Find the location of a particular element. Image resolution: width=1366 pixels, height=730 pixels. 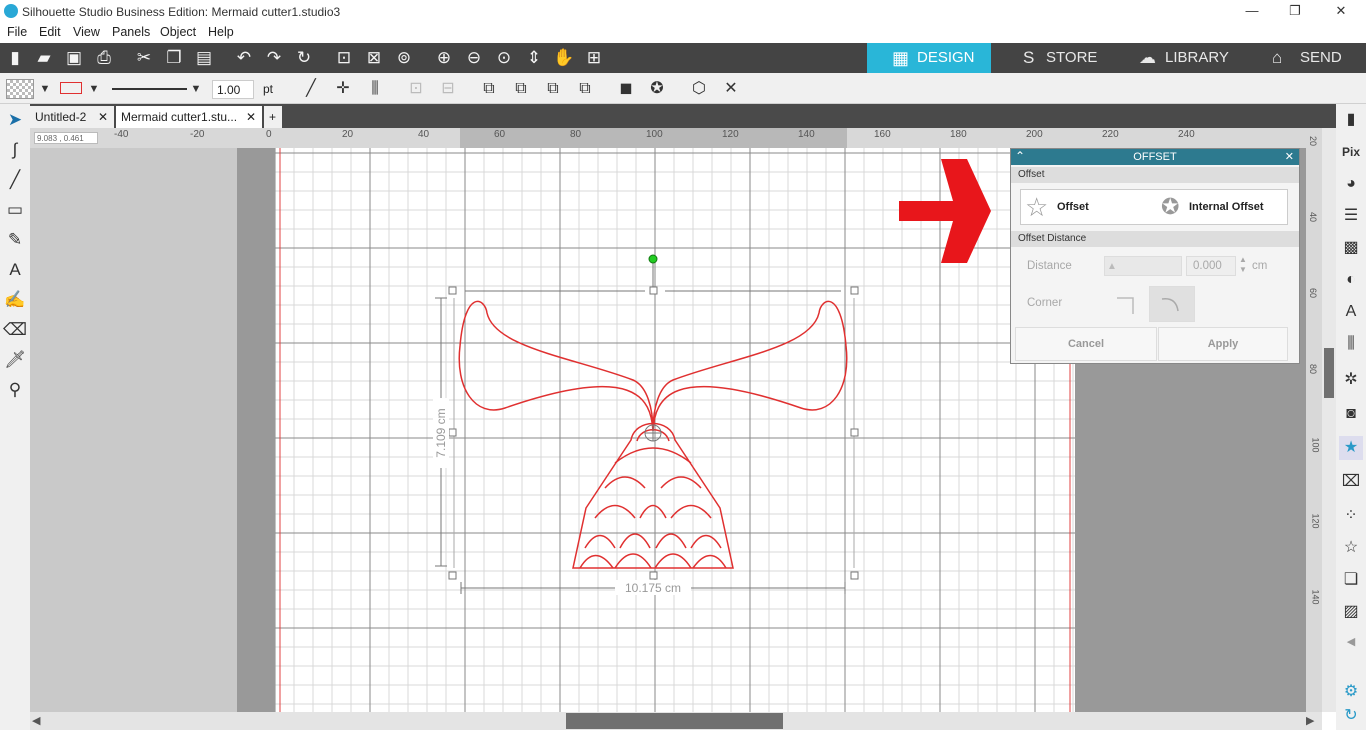

zoom-select-icon: ⊙ is located at coordinates (504, 58).